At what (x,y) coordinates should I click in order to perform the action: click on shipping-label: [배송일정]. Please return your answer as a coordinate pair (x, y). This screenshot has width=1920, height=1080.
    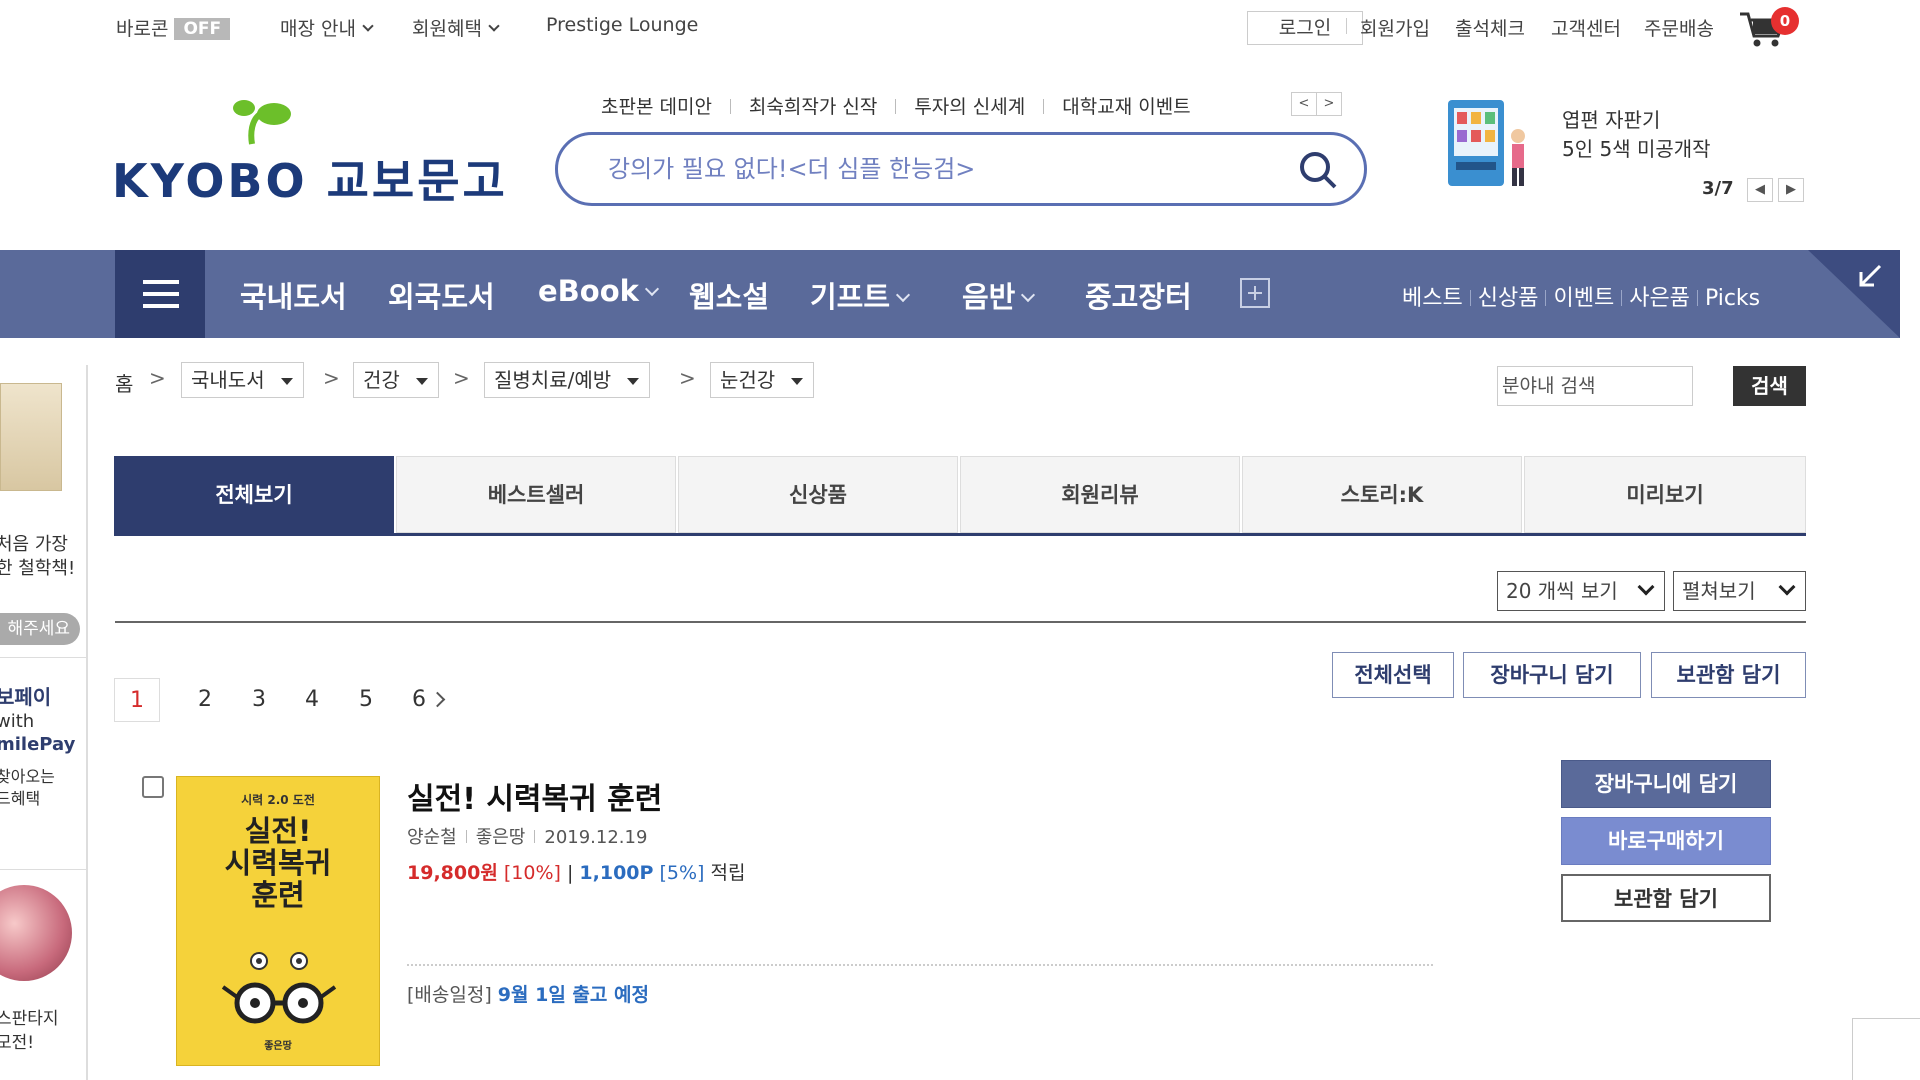
    Looking at the image, I should click on (449, 995).